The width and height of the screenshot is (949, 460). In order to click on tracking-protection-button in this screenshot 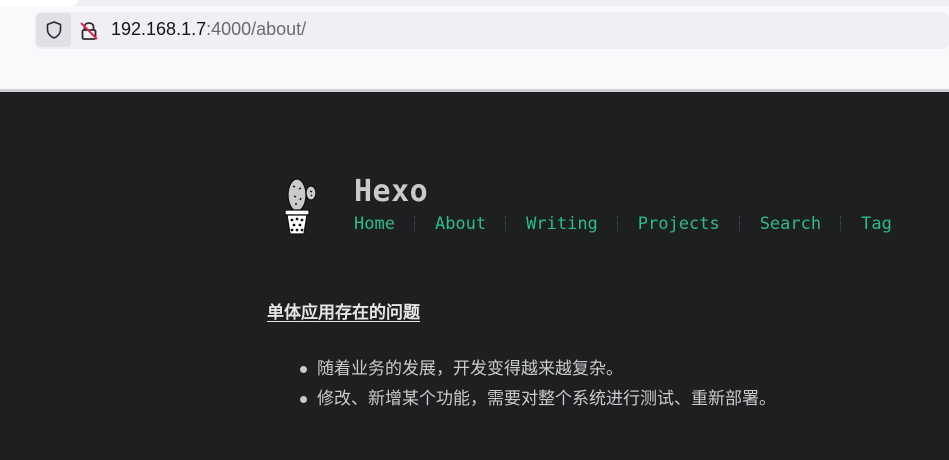, I will do `click(53, 30)`.